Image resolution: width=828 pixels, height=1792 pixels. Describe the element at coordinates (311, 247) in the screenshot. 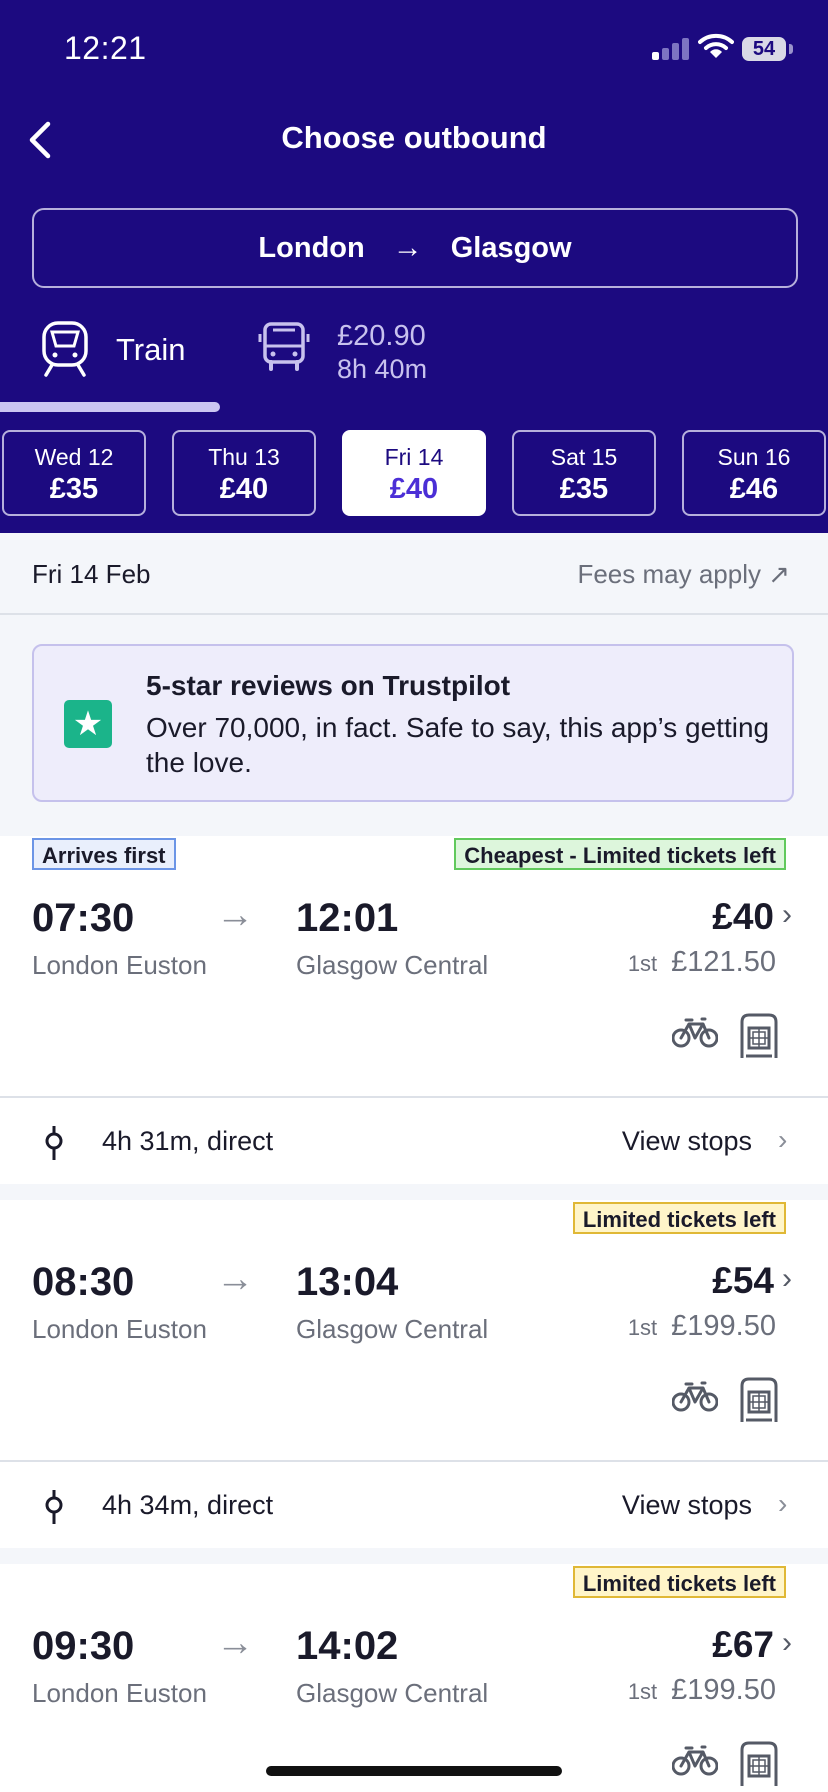

I see `route-from: London` at that location.